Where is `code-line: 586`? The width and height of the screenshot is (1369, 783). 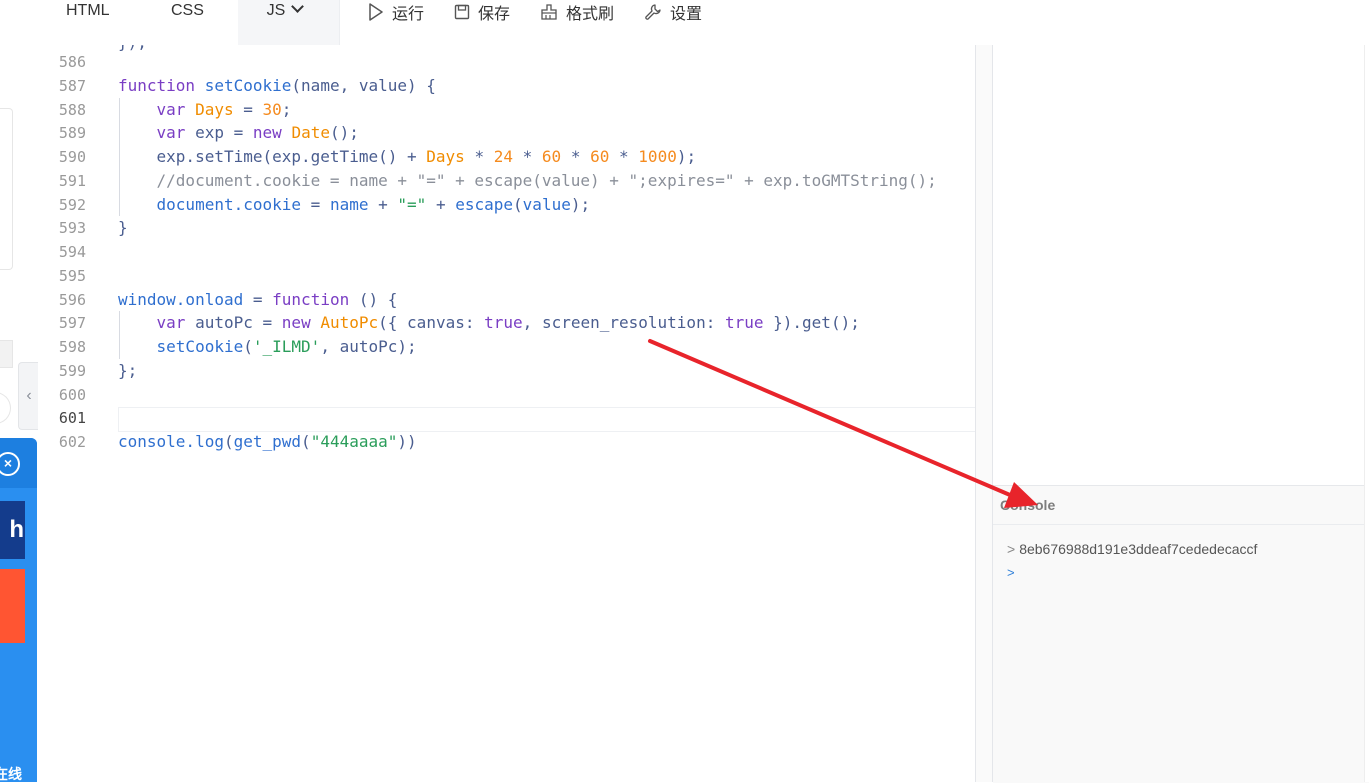
code-line: 586 is located at coordinates (506, 62).